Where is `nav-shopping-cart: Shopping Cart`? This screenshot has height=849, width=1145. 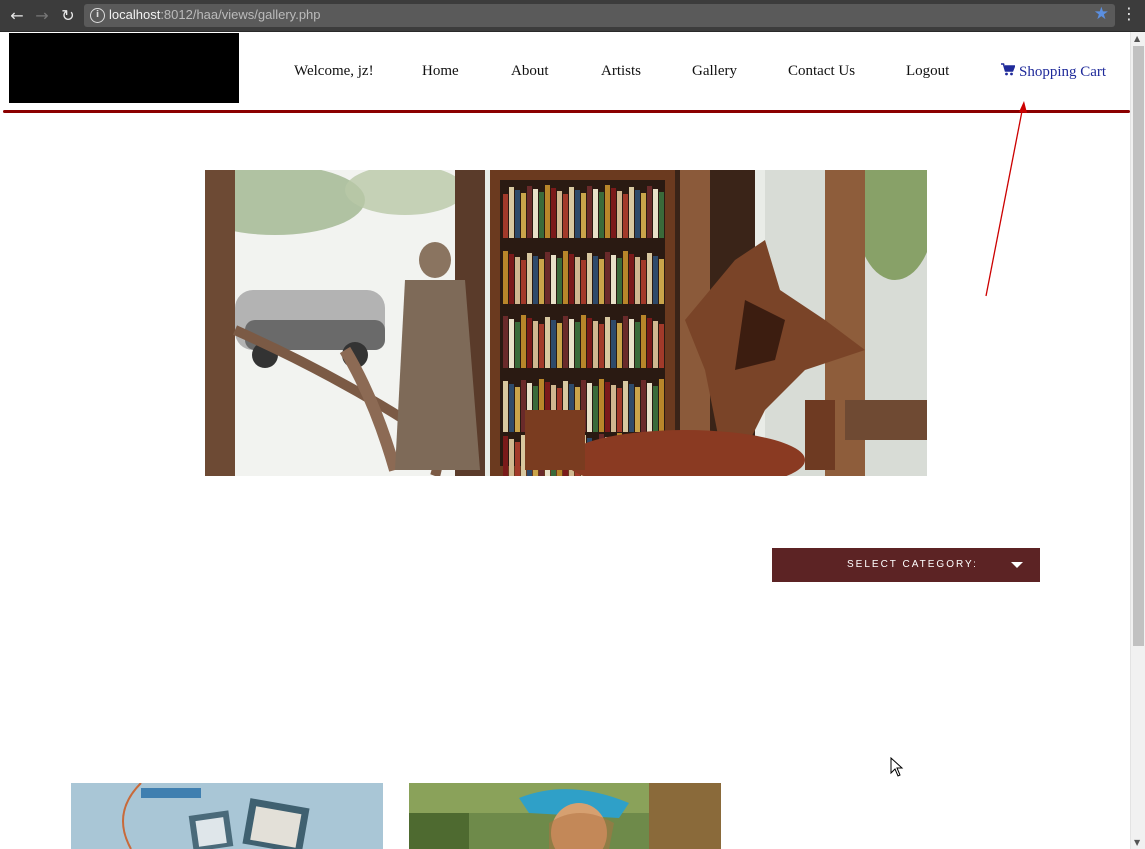 nav-shopping-cart: Shopping Cart is located at coordinates (1053, 72).